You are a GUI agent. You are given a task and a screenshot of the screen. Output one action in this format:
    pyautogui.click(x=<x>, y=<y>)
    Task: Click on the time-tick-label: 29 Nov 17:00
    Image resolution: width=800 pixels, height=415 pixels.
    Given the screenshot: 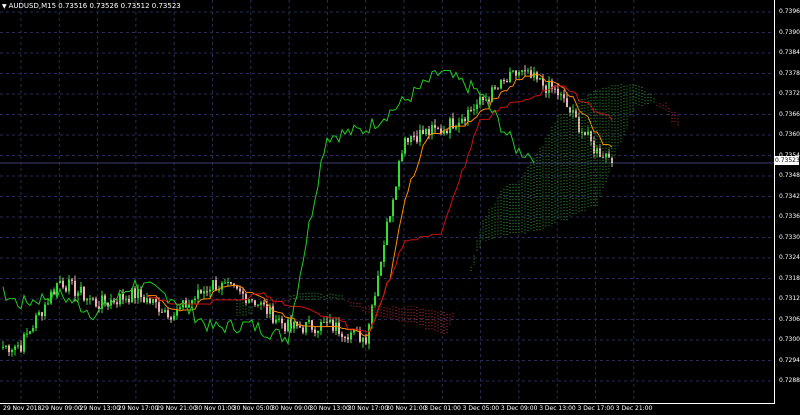 What is the action you would take?
    pyautogui.click(x=138, y=408)
    